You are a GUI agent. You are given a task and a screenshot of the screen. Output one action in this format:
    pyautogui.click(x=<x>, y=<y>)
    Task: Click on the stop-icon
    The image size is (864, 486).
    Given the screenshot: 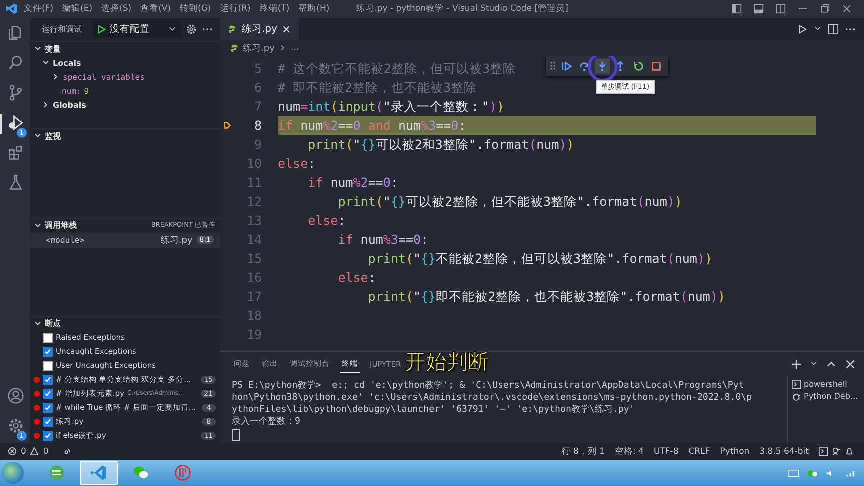 What is the action you would take?
    pyautogui.click(x=656, y=66)
    